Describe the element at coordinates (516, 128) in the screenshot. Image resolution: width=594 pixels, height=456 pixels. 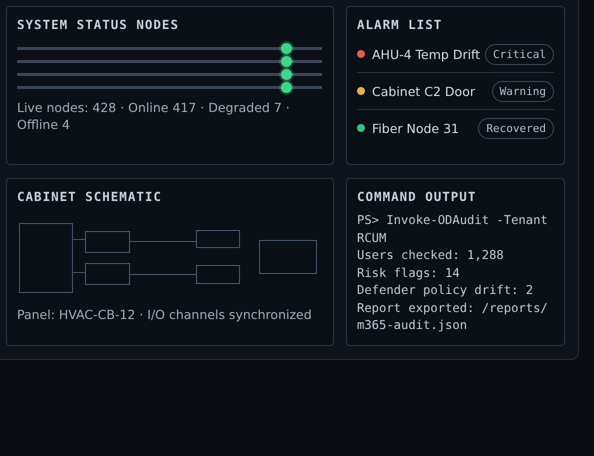
I see `status-badge: Recovered` at that location.